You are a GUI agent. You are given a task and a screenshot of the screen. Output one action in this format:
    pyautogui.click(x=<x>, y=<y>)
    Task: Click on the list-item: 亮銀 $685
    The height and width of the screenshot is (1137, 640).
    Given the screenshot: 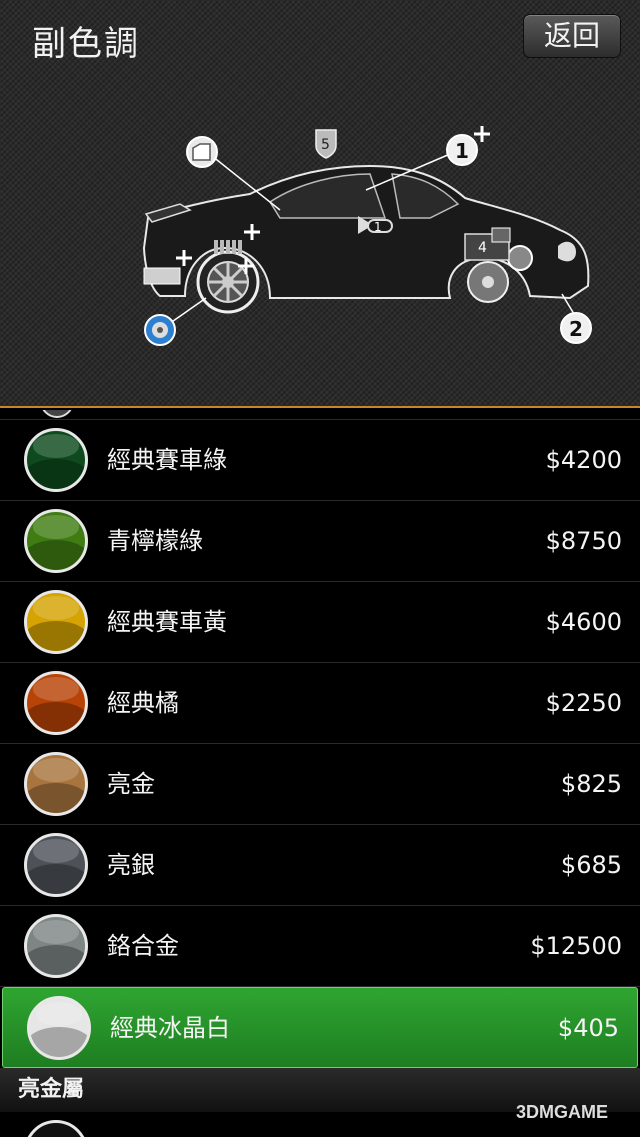 What is the action you would take?
    pyautogui.click(x=320, y=865)
    